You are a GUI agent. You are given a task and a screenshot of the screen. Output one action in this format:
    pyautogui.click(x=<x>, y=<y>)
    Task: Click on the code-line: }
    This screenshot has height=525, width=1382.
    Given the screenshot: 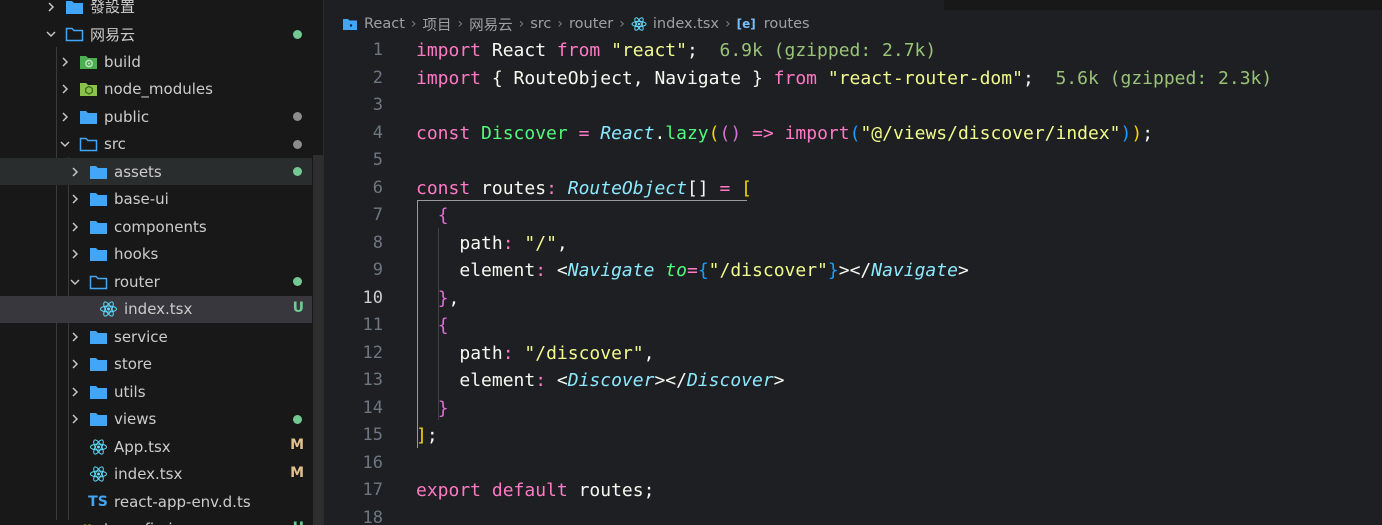 What is the action you would take?
    pyautogui.click(x=432, y=409)
    